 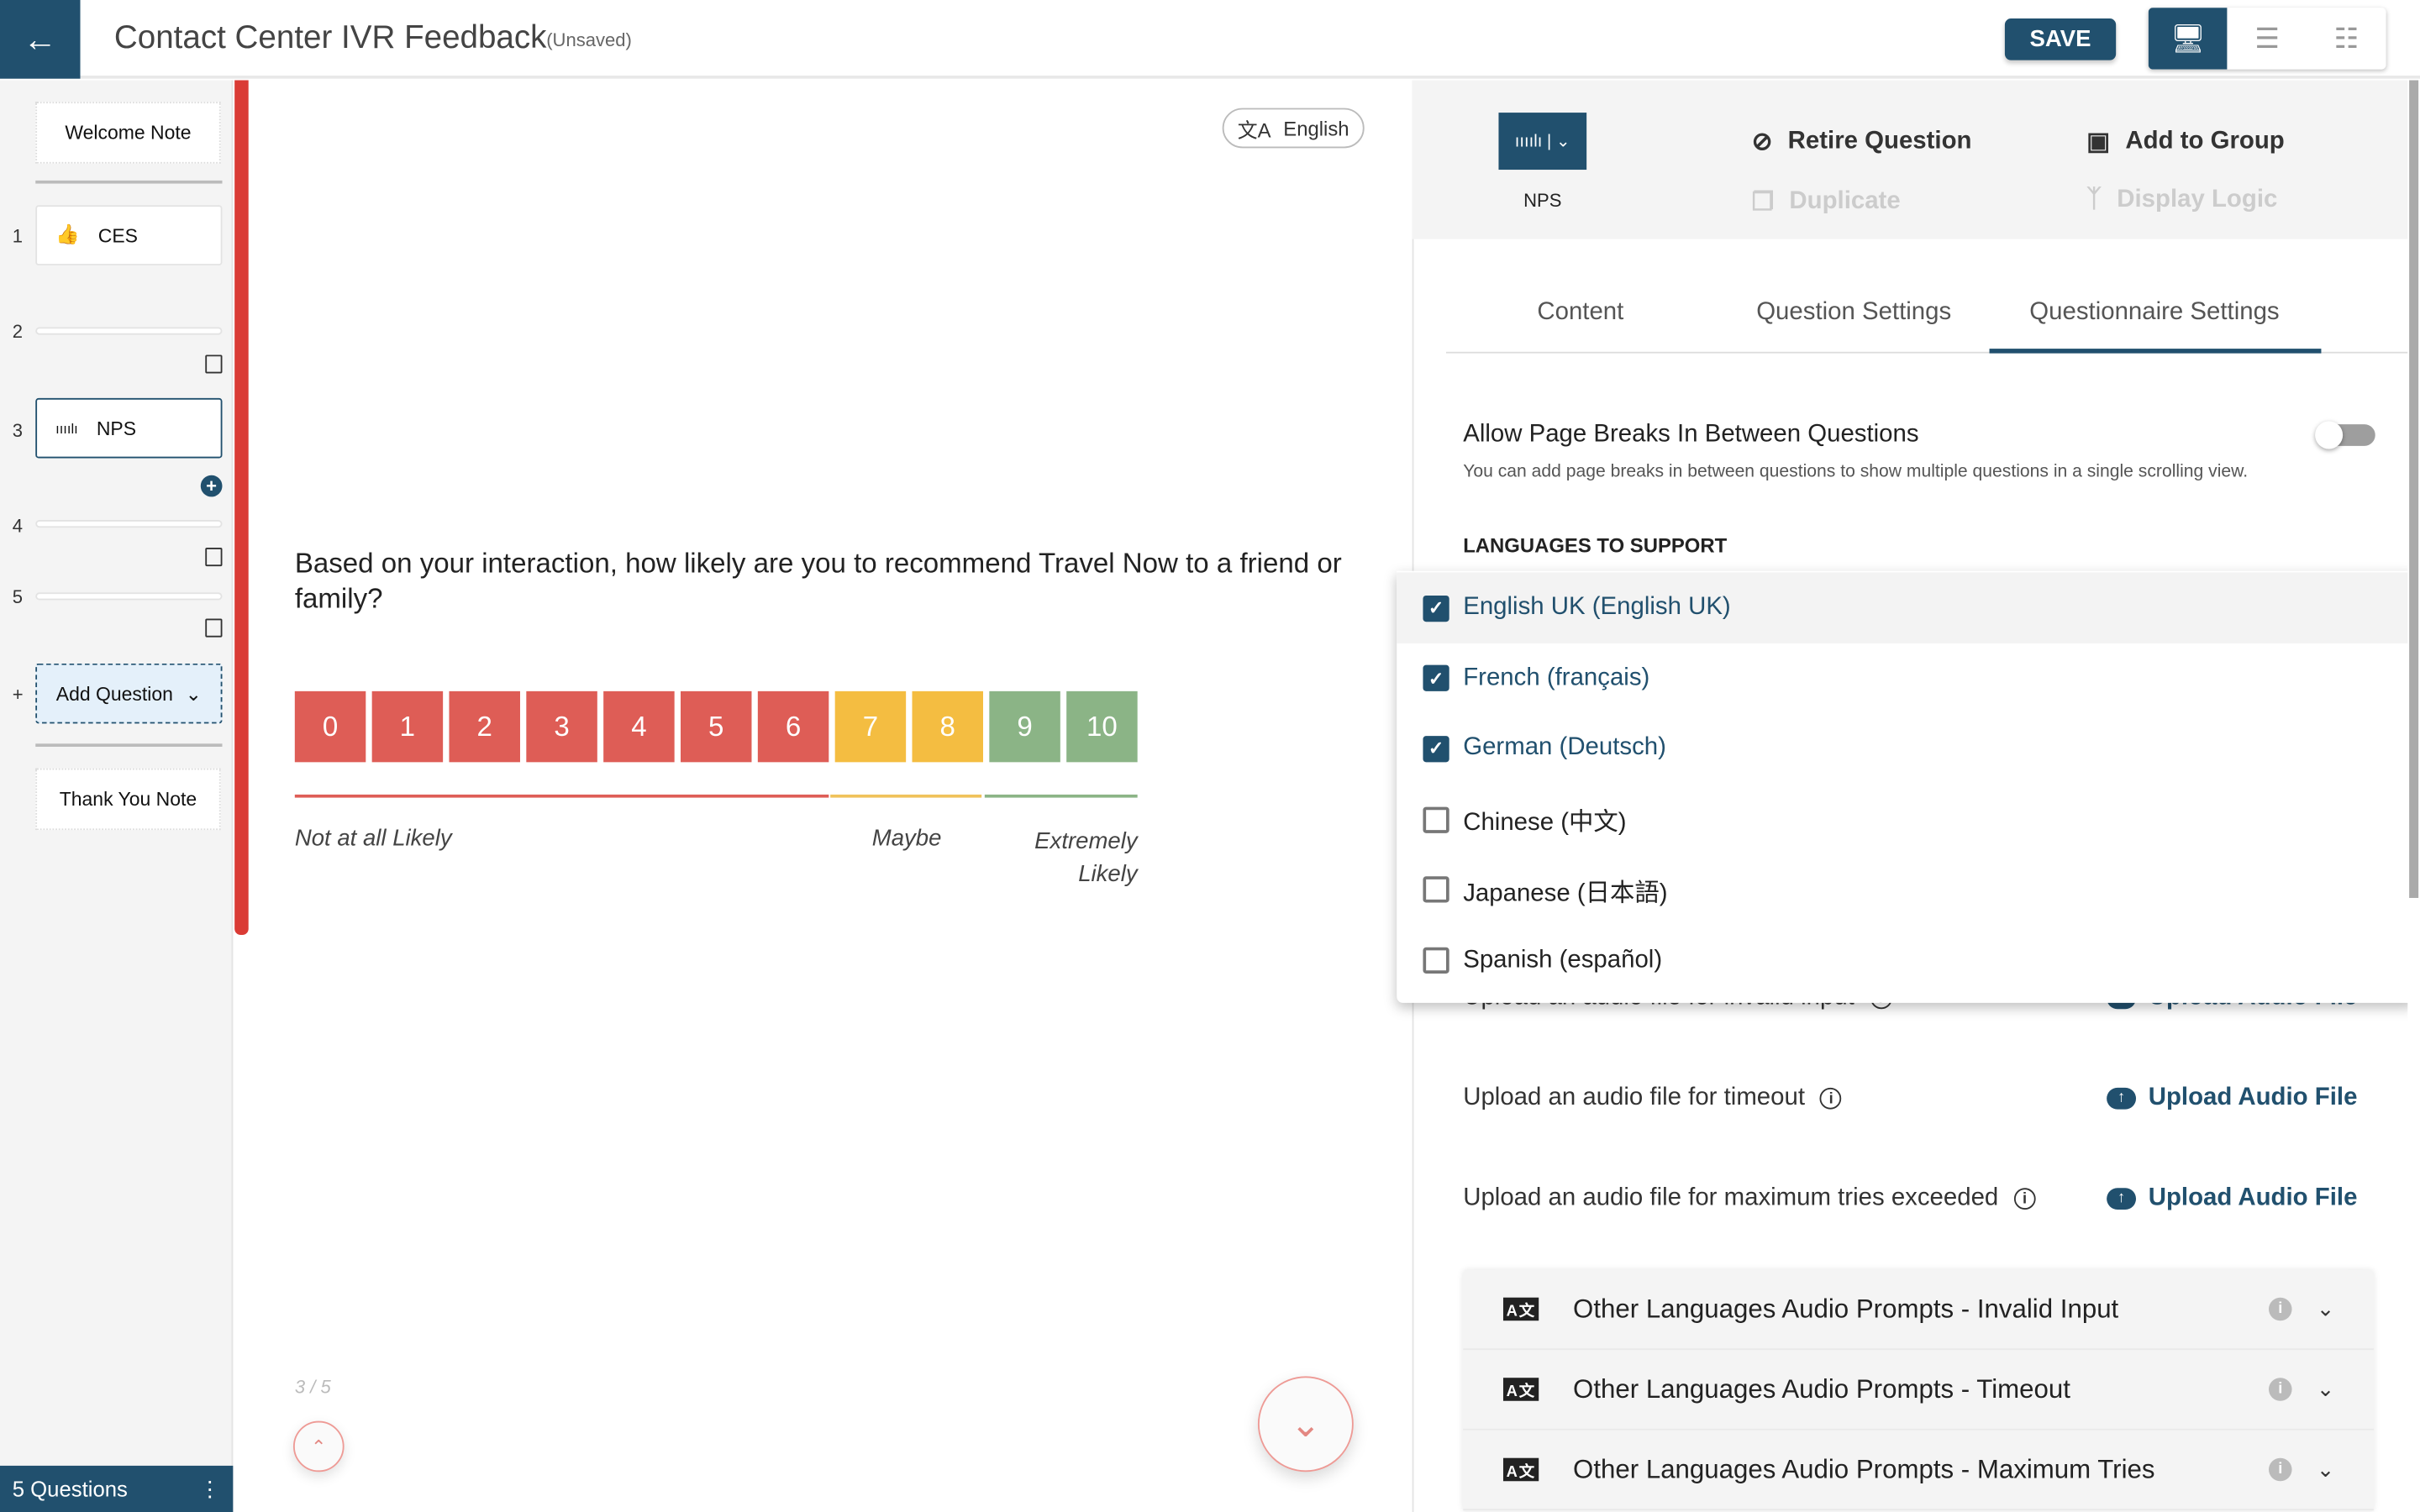 I want to click on branch-icon: ᛉ, so click(x=2094, y=199).